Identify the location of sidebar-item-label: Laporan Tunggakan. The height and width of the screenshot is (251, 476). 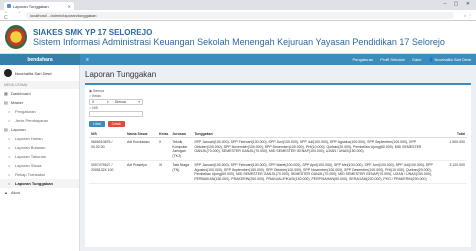
(34, 183).